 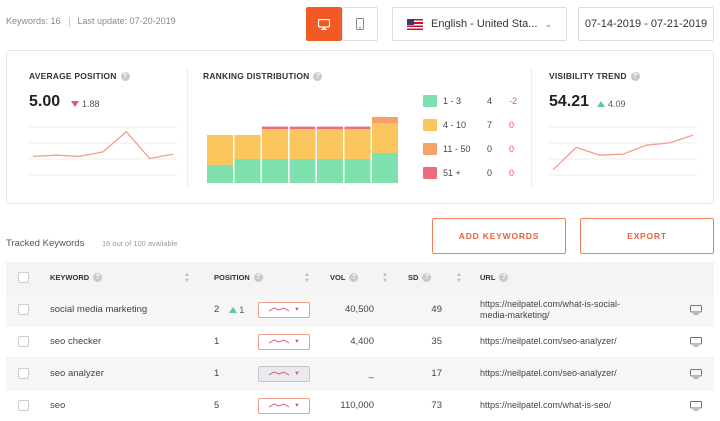 I want to click on trend-line-icon, so click(x=279, y=341).